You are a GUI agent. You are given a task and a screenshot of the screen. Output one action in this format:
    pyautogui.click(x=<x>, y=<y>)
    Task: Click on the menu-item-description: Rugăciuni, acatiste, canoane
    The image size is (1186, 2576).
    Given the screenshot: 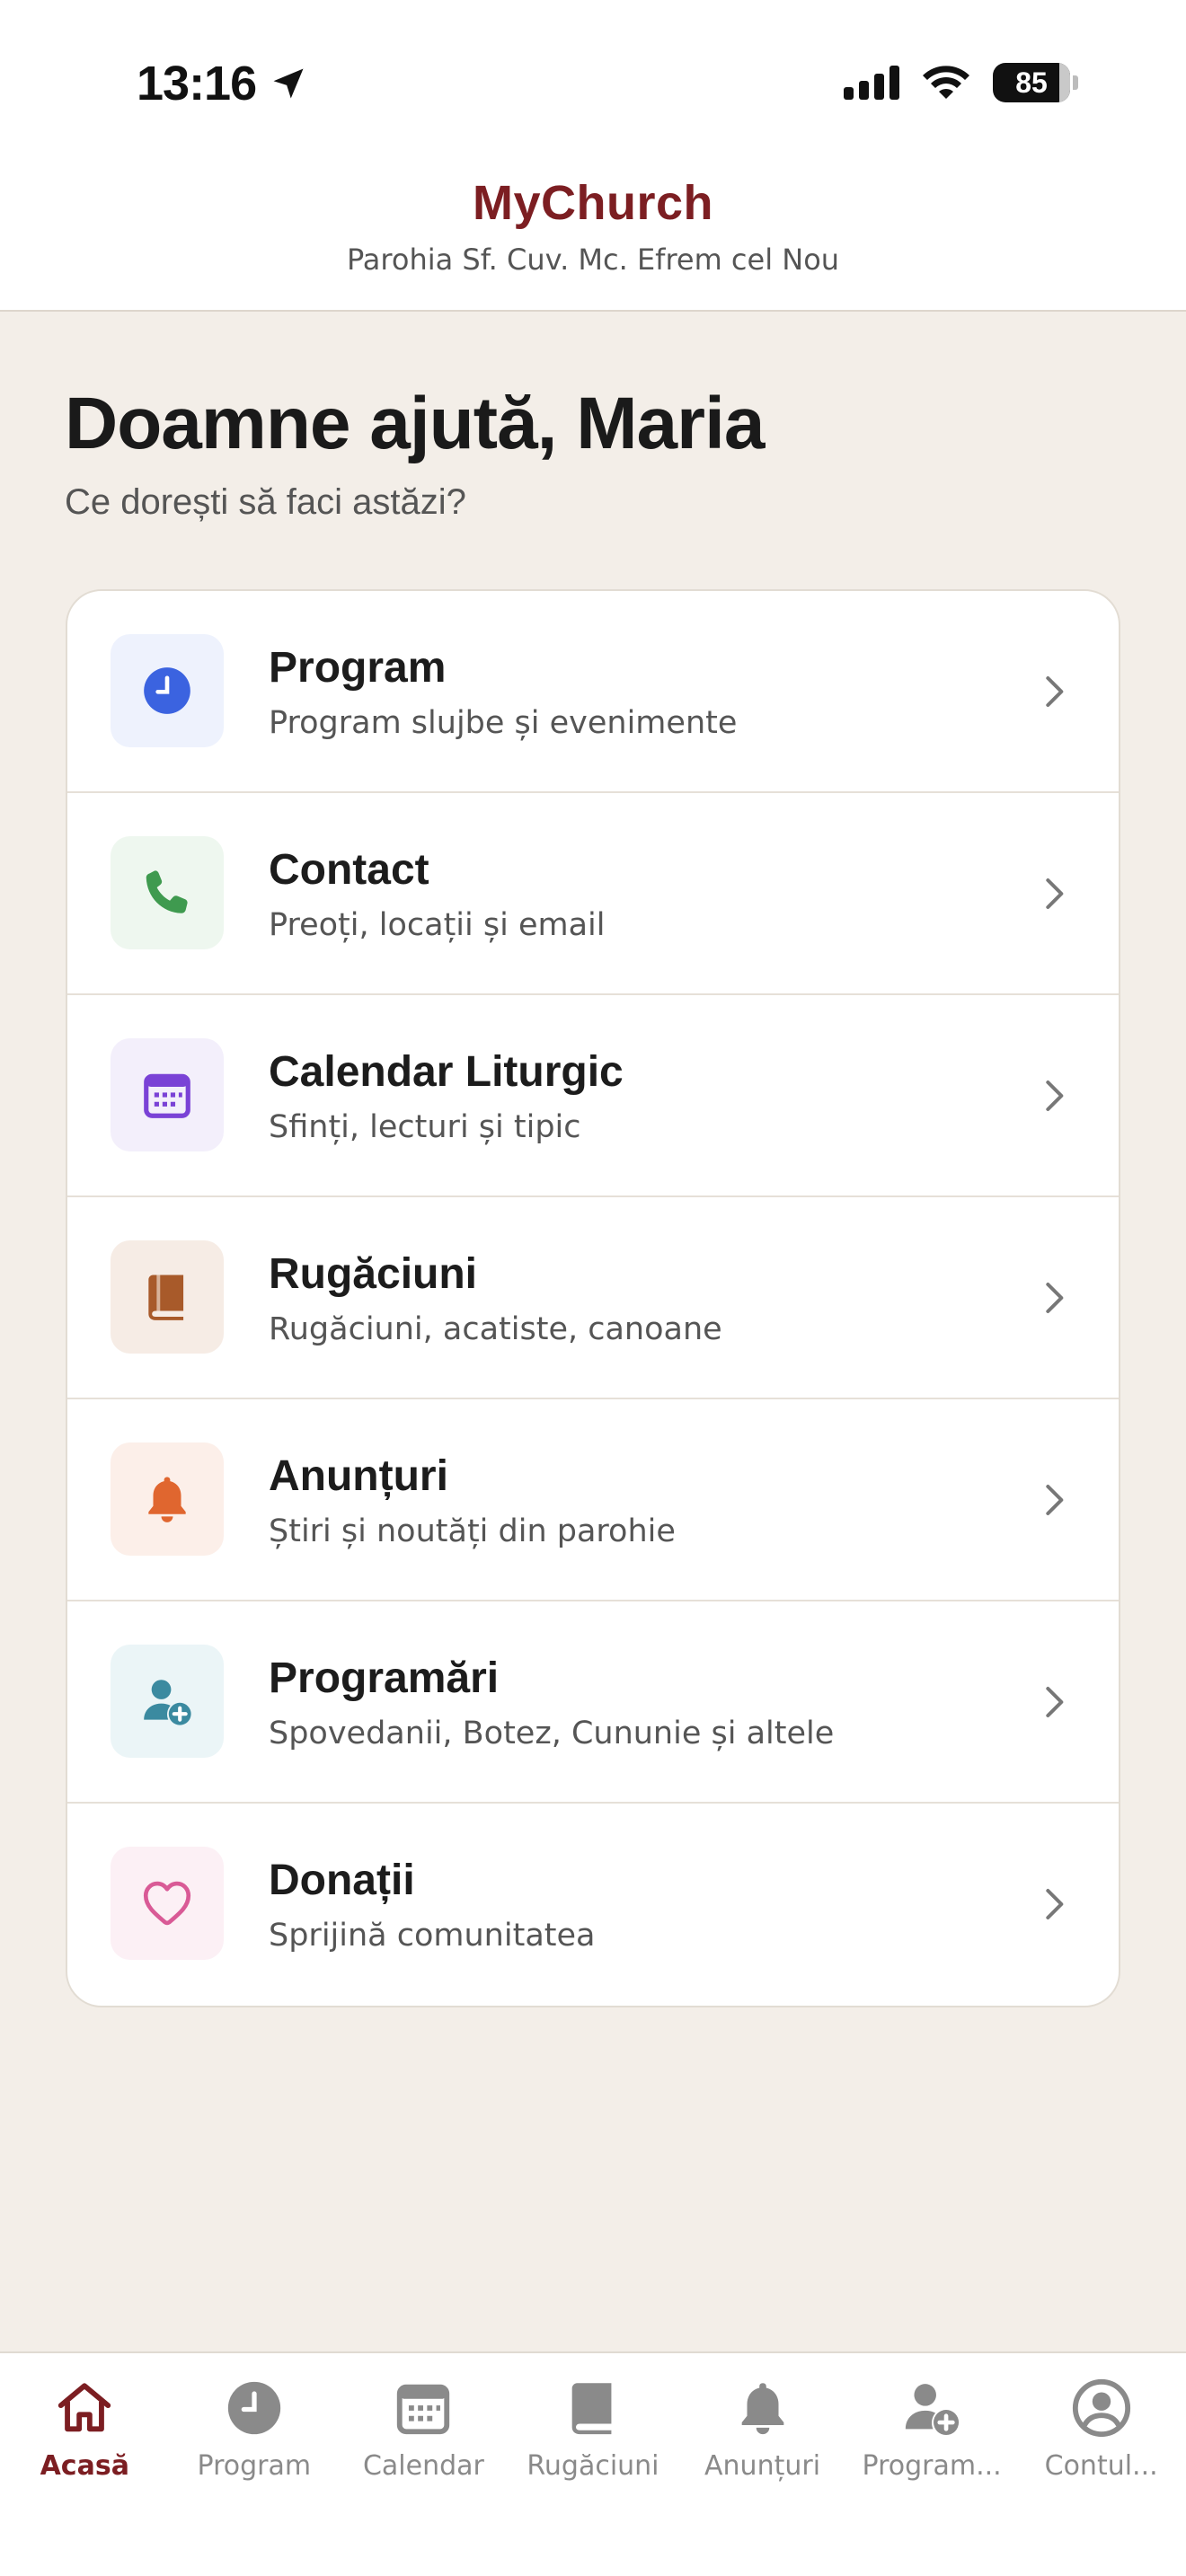 What is the action you would take?
    pyautogui.click(x=495, y=1329)
    